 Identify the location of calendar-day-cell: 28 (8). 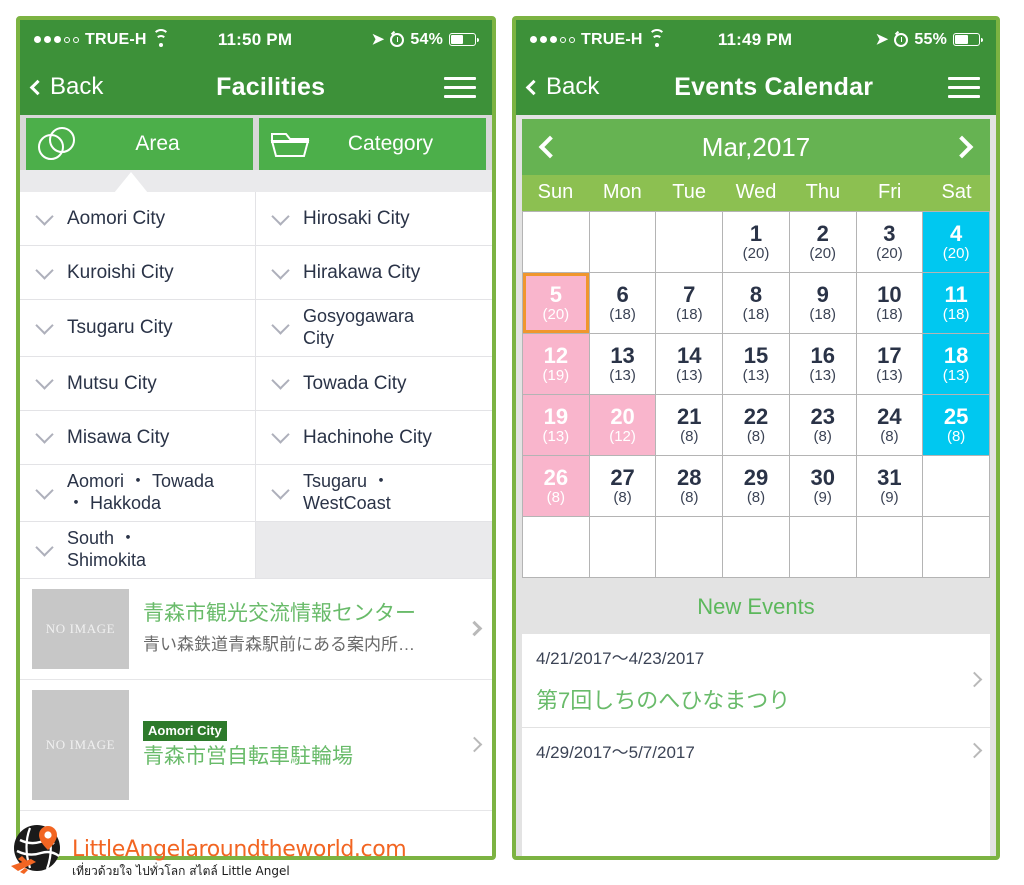
(689, 486).